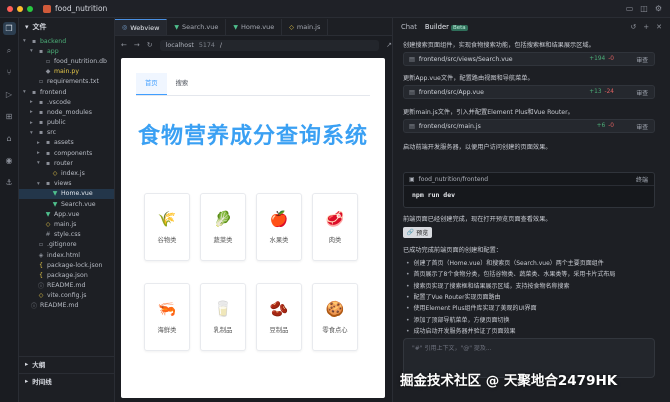  Describe the element at coordinates (335, 317) in the screenshot. I see `category-card: 🍪 零食点心` at that location.